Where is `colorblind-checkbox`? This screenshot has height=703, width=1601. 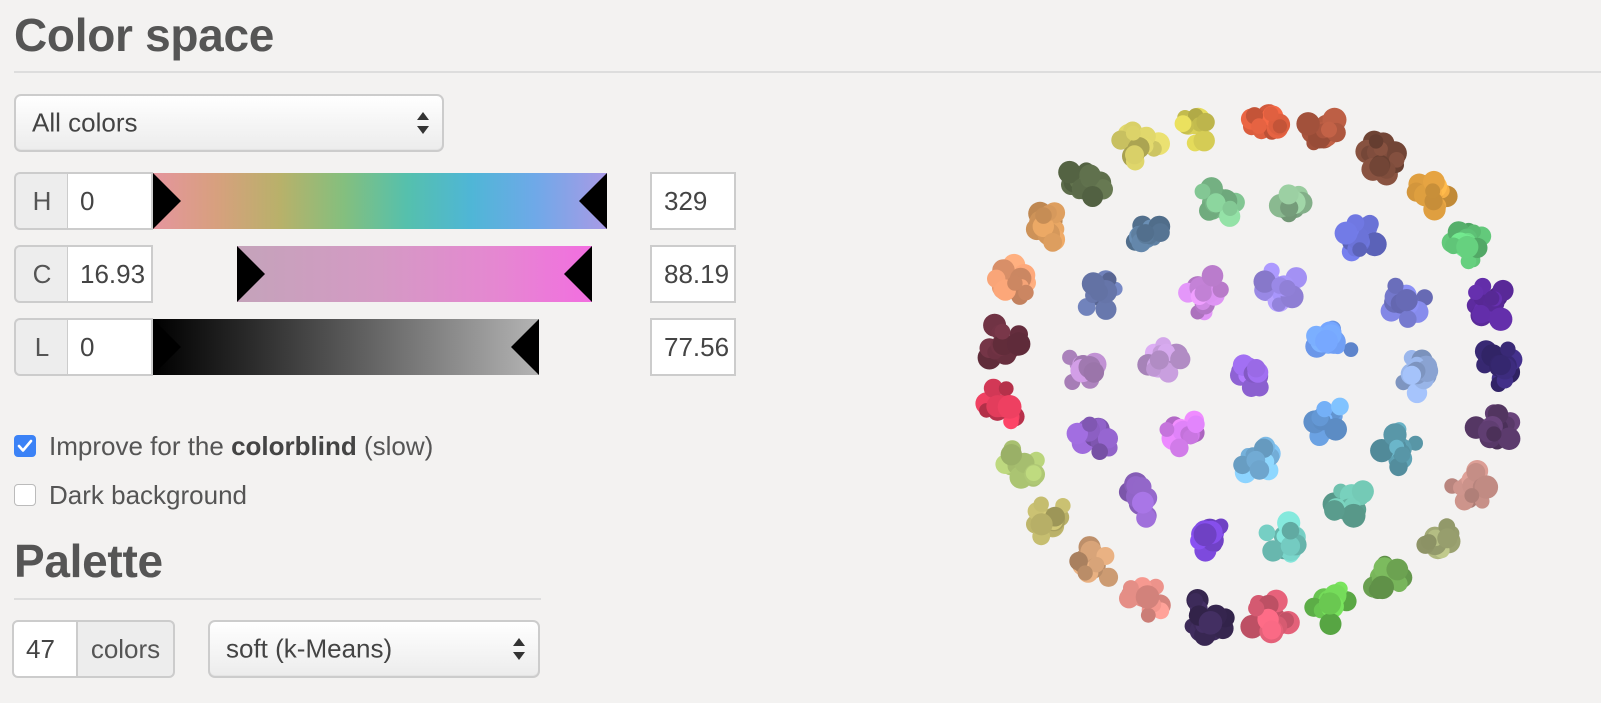 colorblind-checkbox is located at coordinates (25, 446).